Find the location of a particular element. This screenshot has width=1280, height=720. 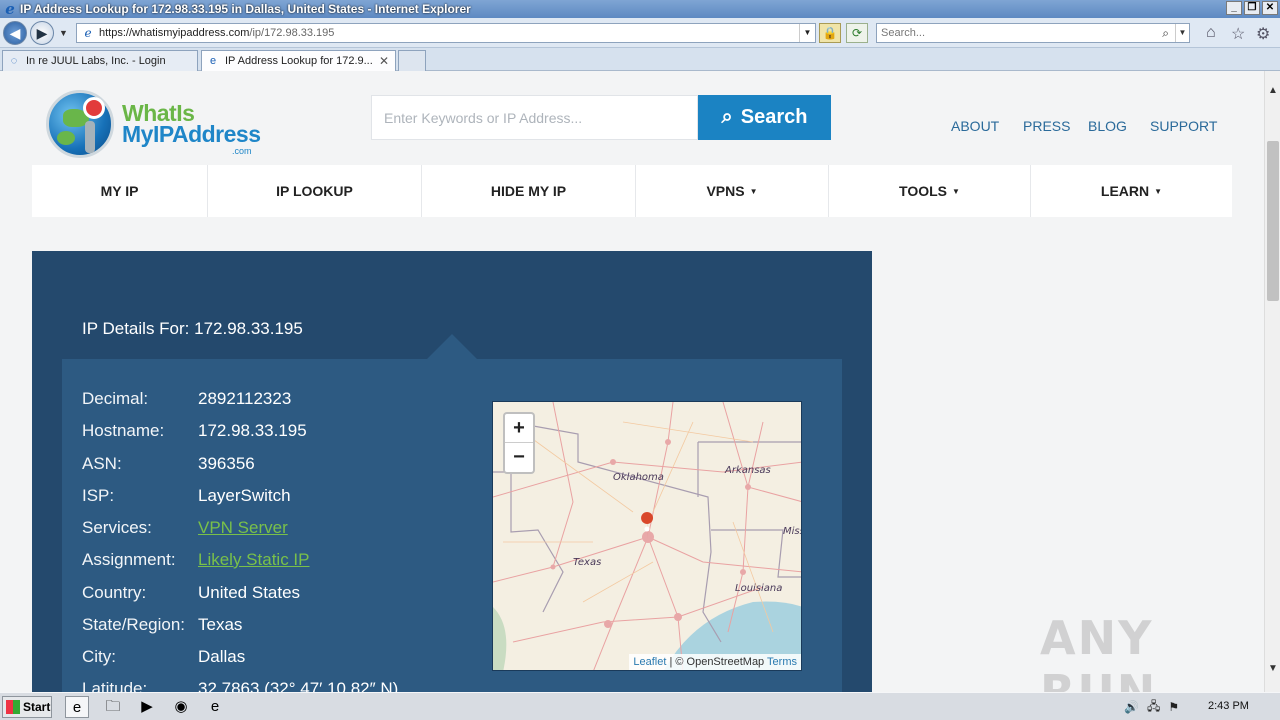

windows-flag-icon is located at coordinates (13, 707).